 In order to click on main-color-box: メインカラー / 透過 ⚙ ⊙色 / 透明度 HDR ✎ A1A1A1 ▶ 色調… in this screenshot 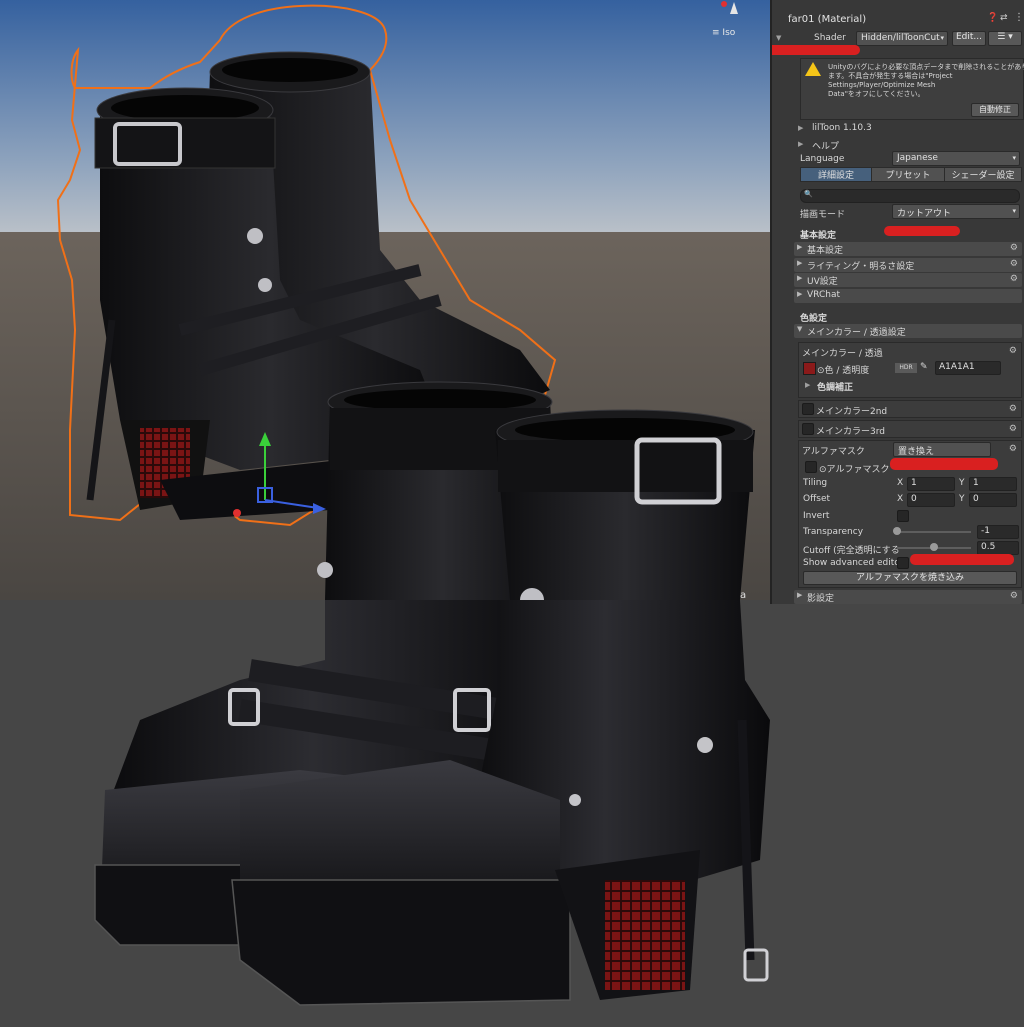, I will do `click(910, 370)`.